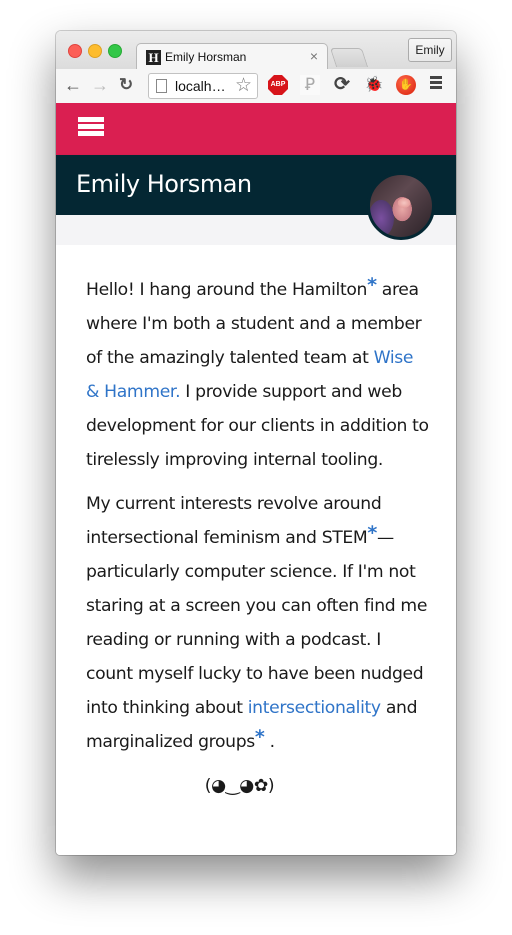 The image size is (512, 935). I want to click on text-plugin-icon: Ꝑ, so click(310, 85).